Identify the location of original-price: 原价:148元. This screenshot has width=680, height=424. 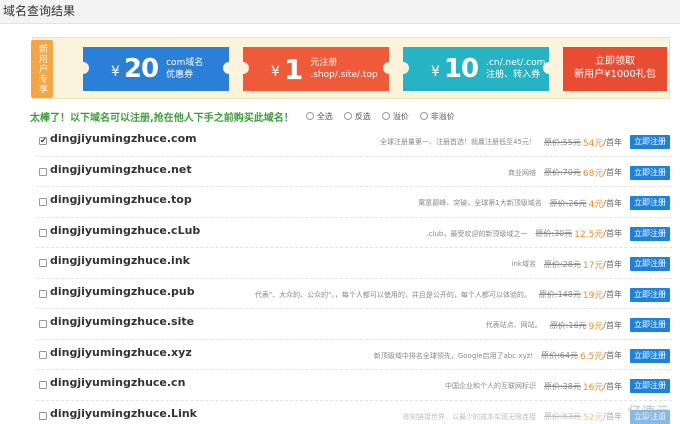
(559, 294).